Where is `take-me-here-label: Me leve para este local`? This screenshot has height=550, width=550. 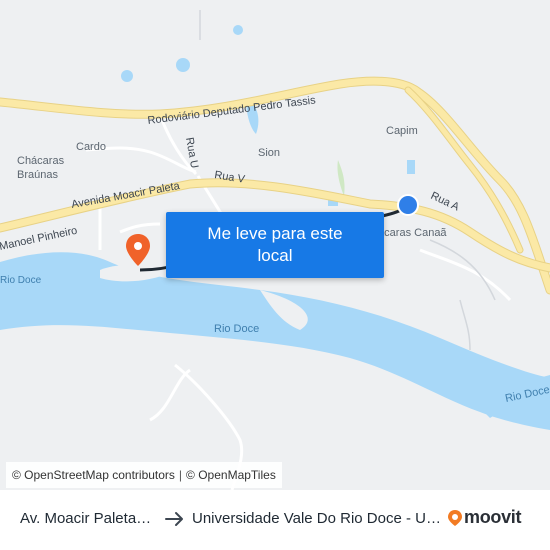
take-me-here-label: Me leve para este local is located at coordinates (275, 244).